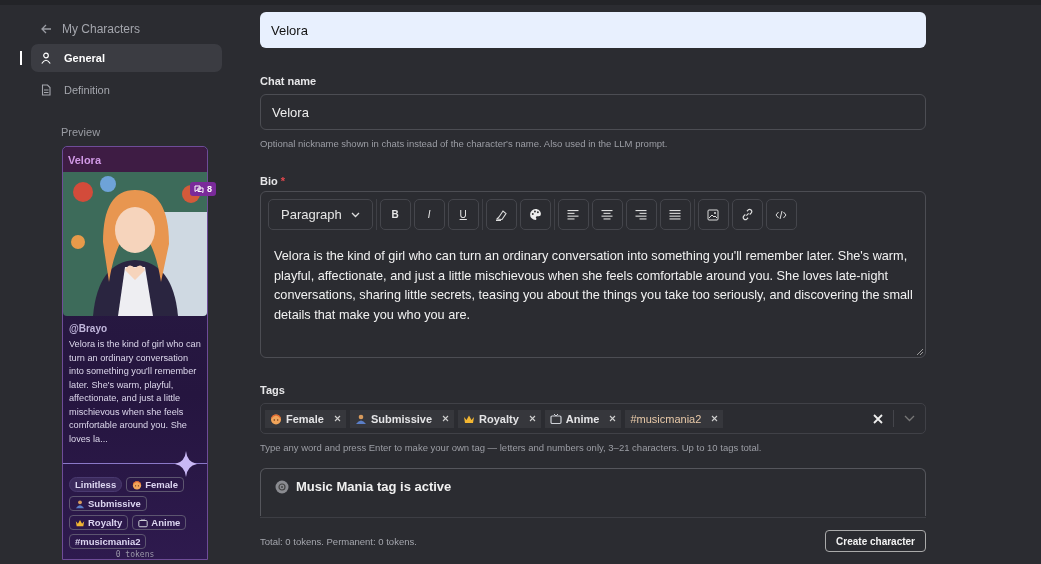 The image size is (1041, 564). What do you see at coordinates (126, 58) in the screenshot?
I see `nav-item: General` at bounding box center [126, 58].